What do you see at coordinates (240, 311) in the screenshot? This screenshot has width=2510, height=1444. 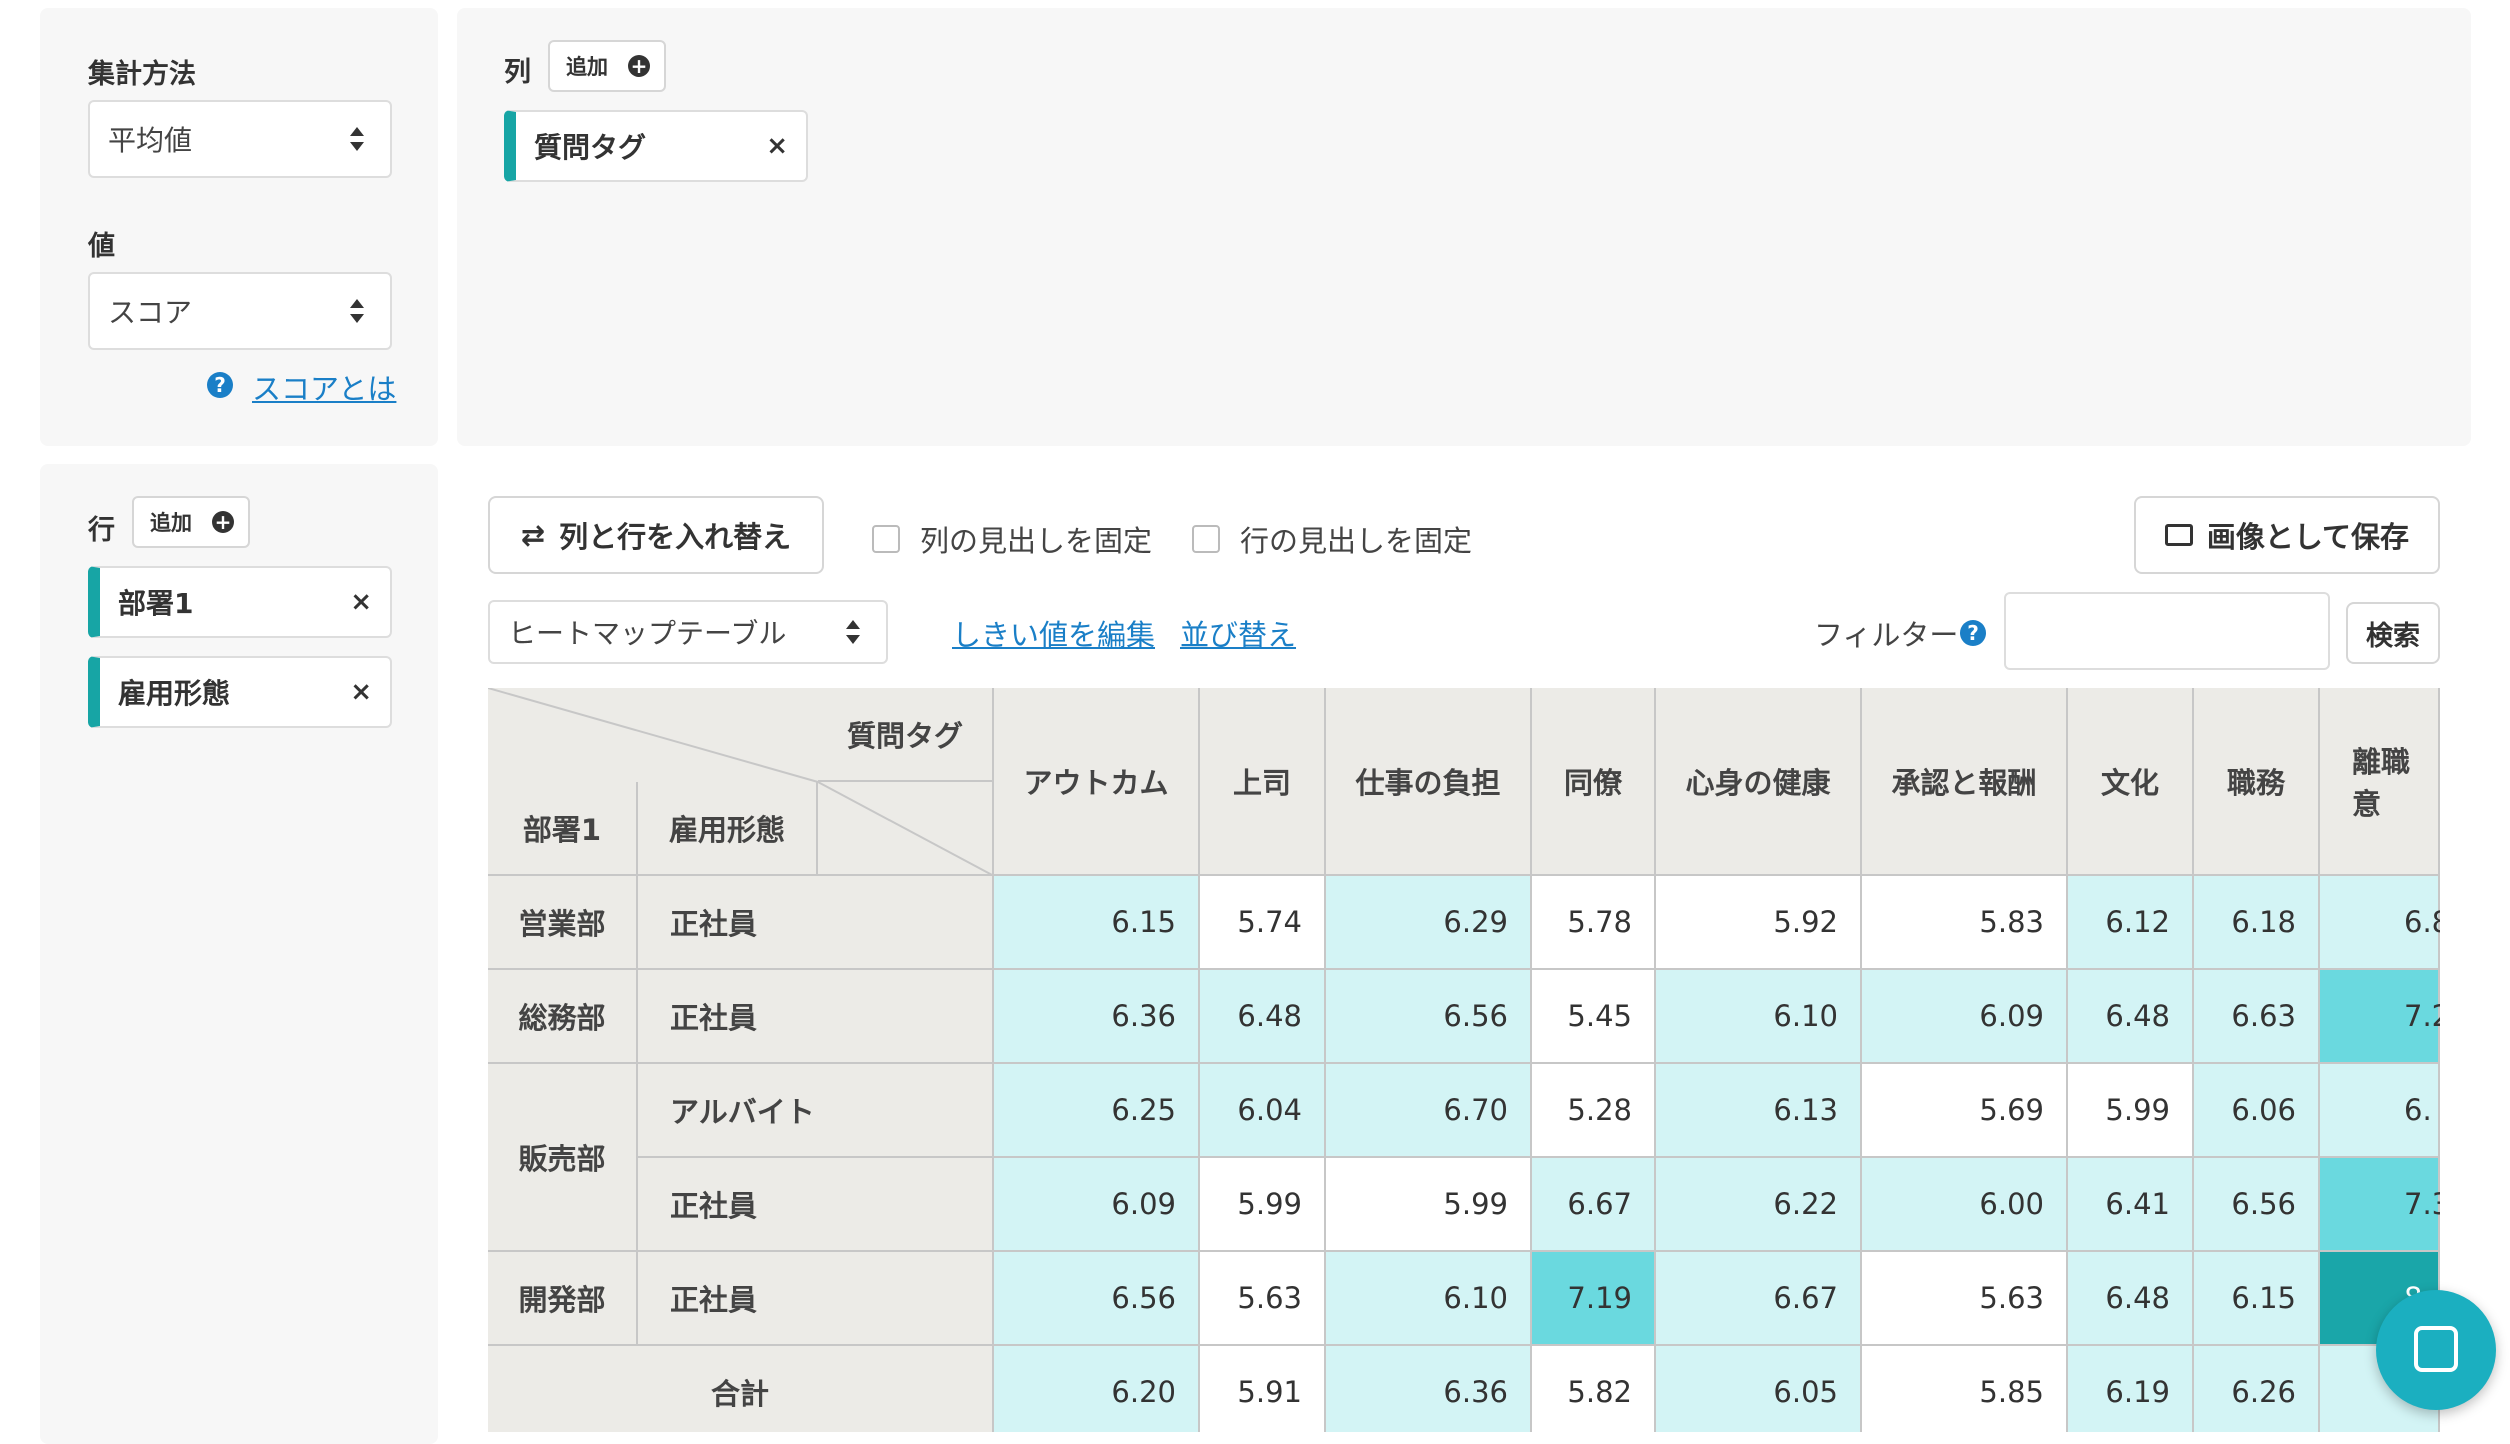 I see `value-select: スコア` at bounding box center [240, 311].